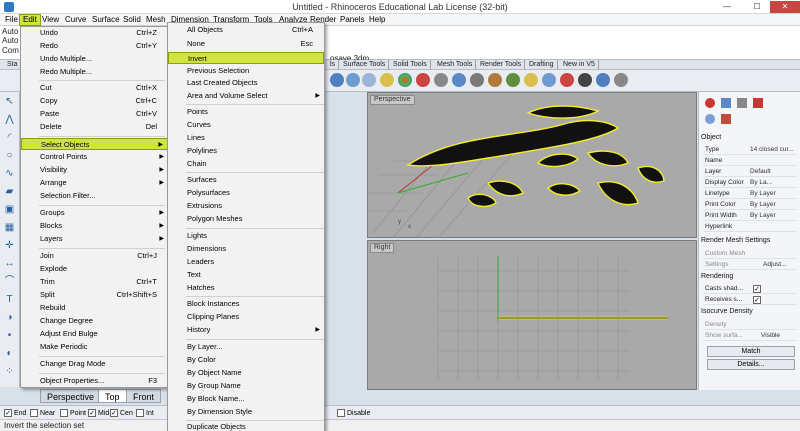 This screenshot has width=800, height=431. Describe the element at coordinates (501, 65) in the screenshot. I see `tab-render-tools: Render Tools` at that location.